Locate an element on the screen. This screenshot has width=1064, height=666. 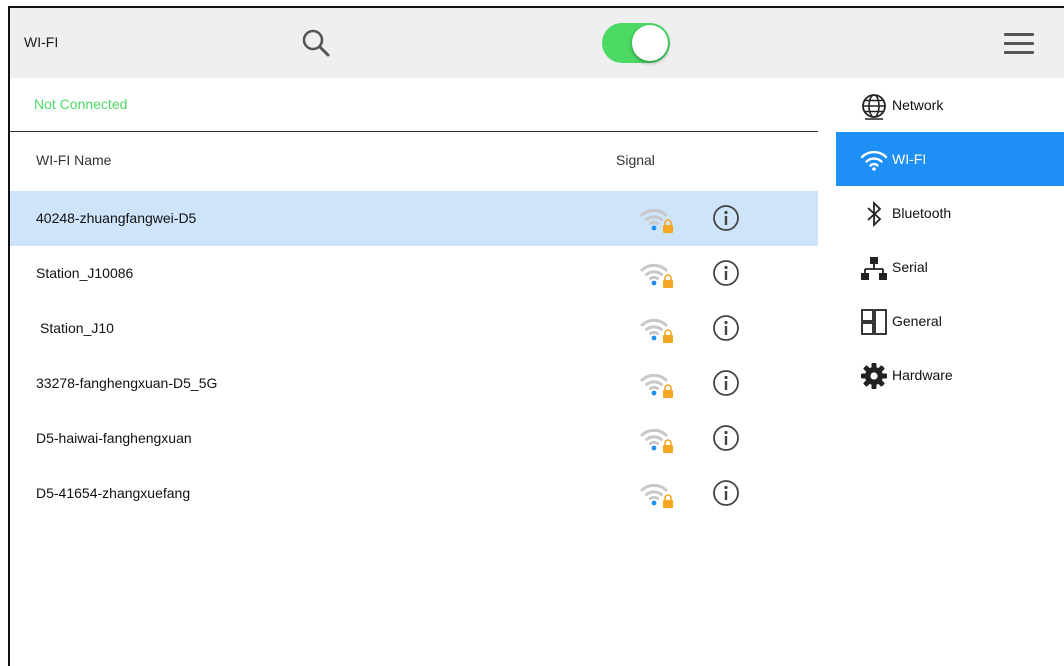
wifi-name: Station_J10 is located at coordinates (77, 328).